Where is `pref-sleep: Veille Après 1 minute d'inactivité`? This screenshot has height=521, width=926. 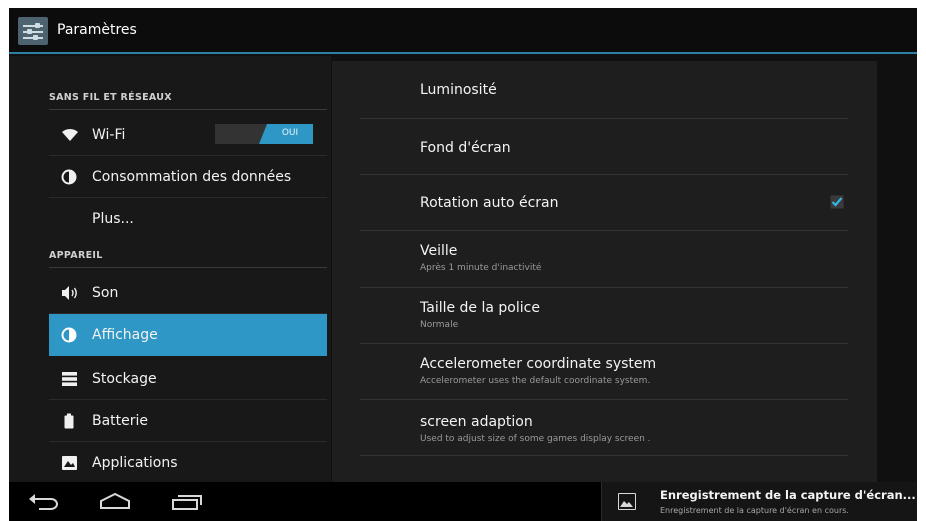 pref-sleep: Veille Après 1 minute d'inactivité is located at coordinates (604, 259).